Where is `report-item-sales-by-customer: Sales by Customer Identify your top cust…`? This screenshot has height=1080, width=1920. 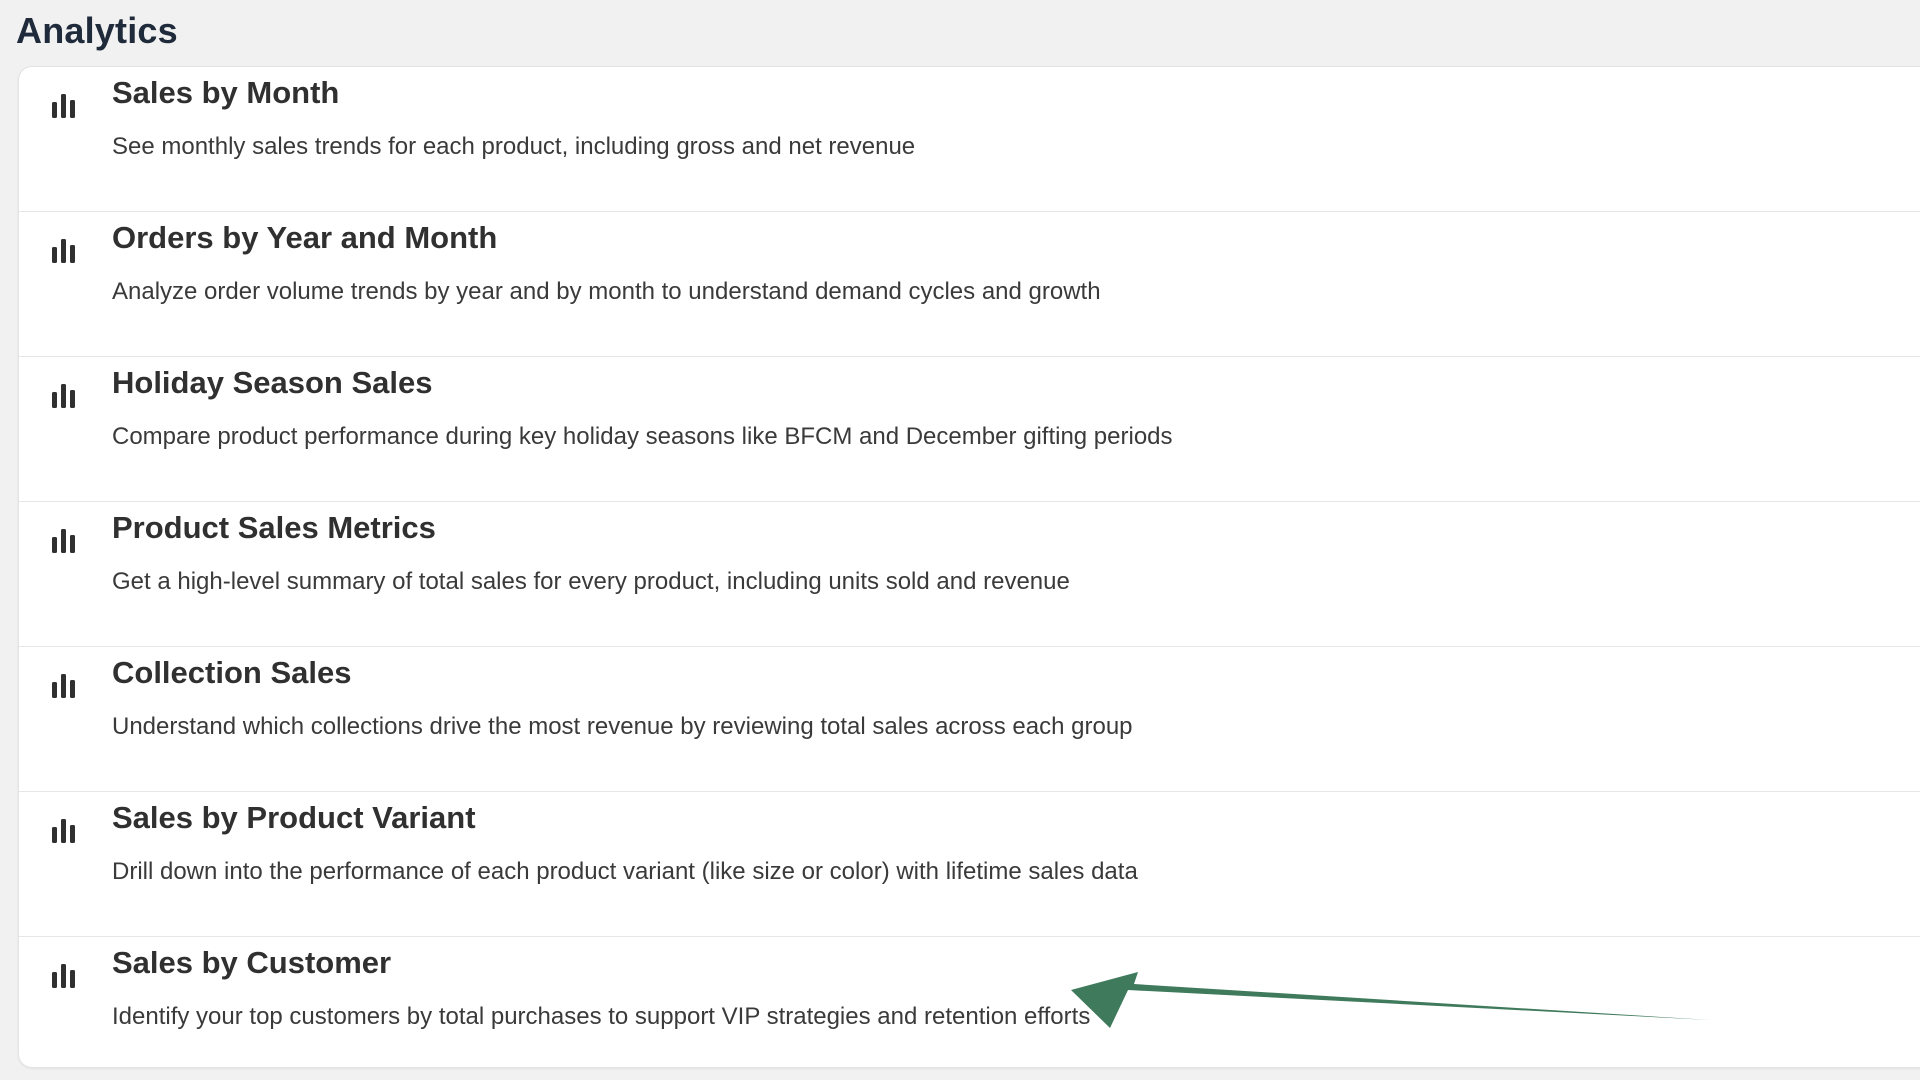 report-item-sales-by-customer: Sales by Customer Identify your top cust… is located at coordinates (969, 1002).